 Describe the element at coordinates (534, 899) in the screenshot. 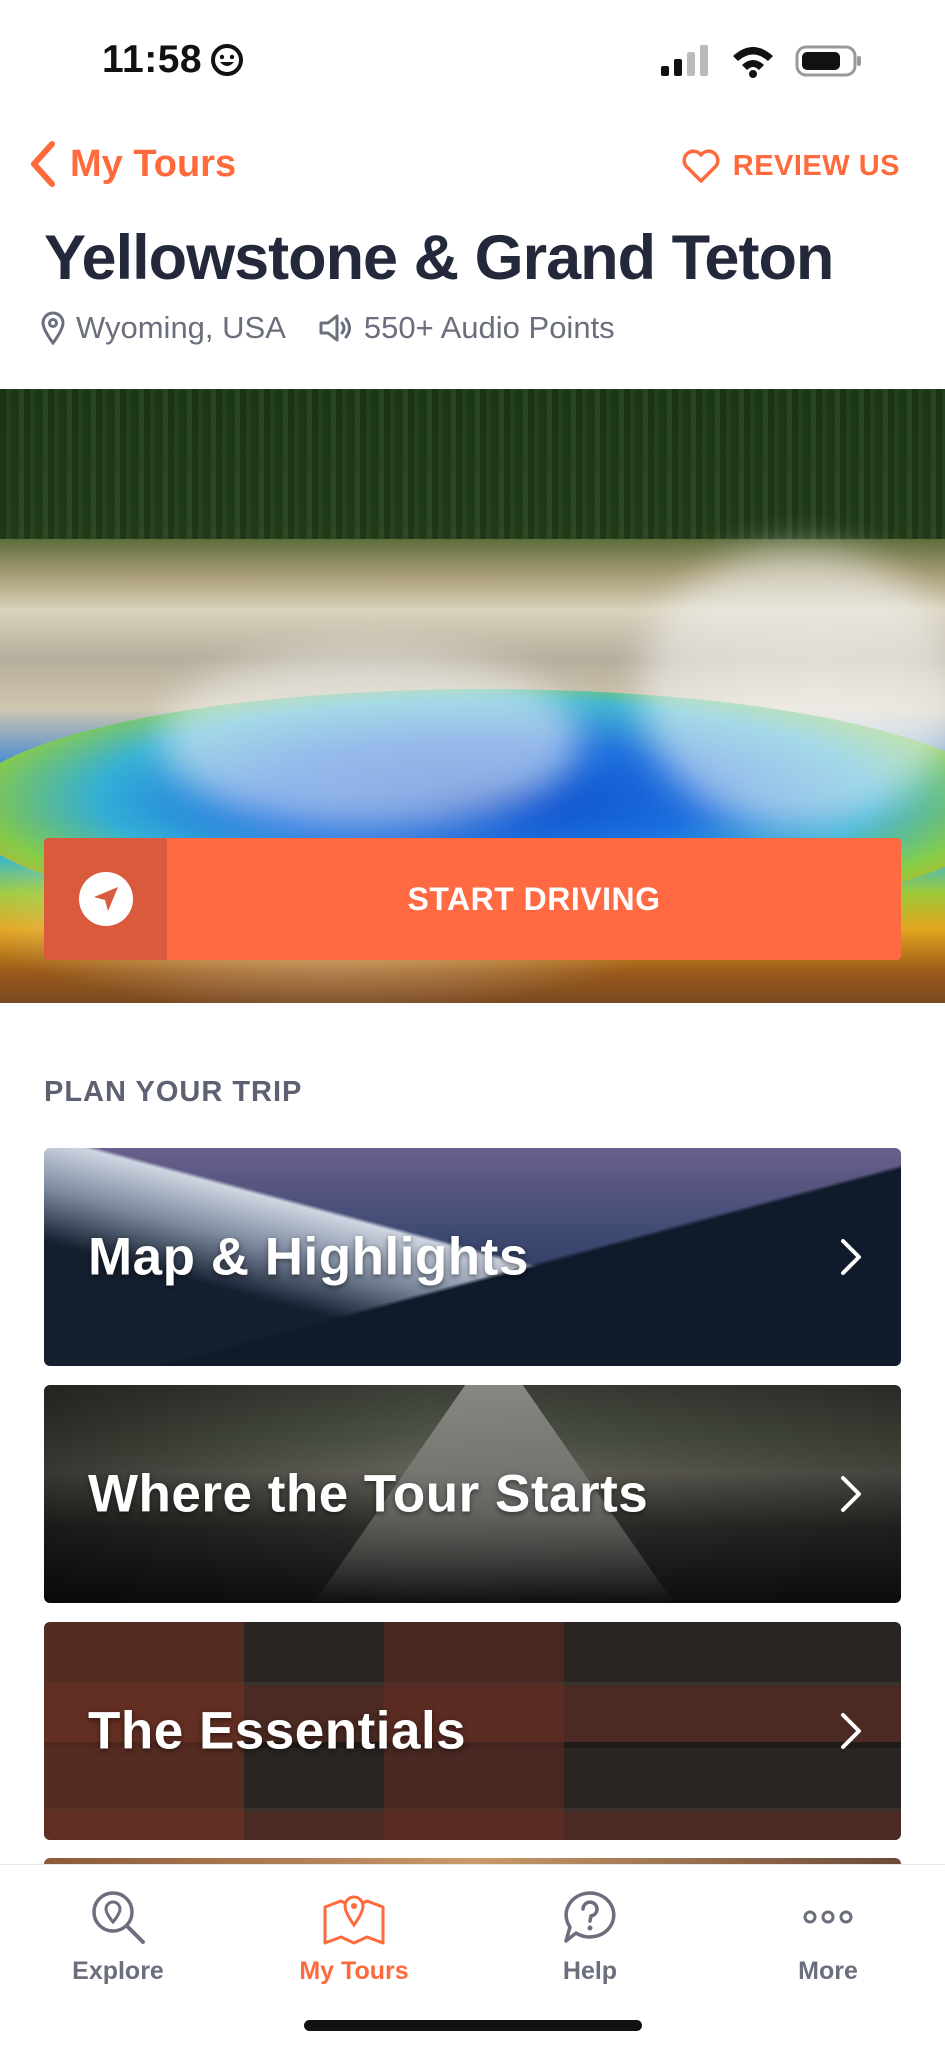

I see `start-driving-label: START DRIVING` at that location.